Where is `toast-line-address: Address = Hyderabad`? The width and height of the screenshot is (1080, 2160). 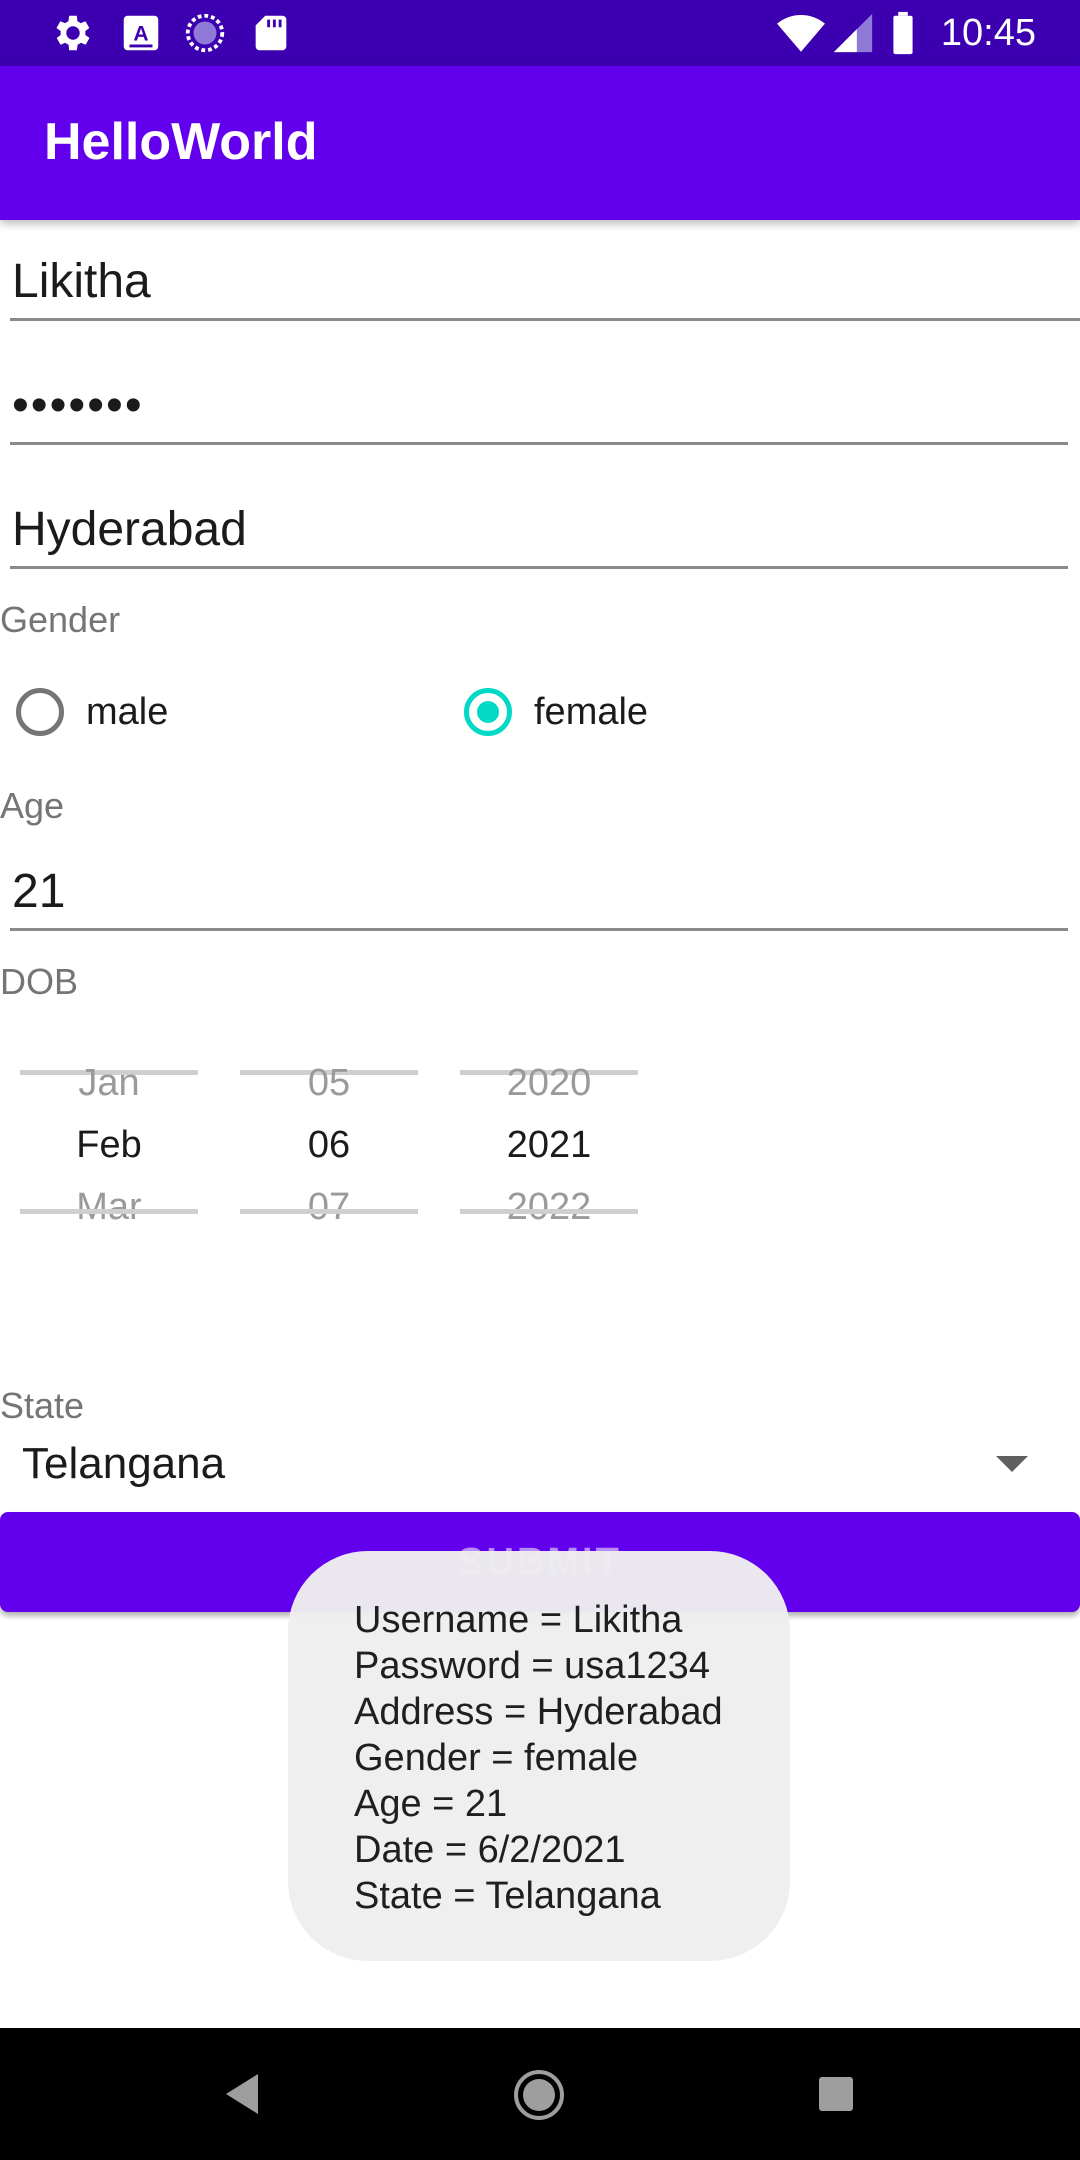 toast-line-address: Address = Hyderabad is located at coordinates (538, 1712).